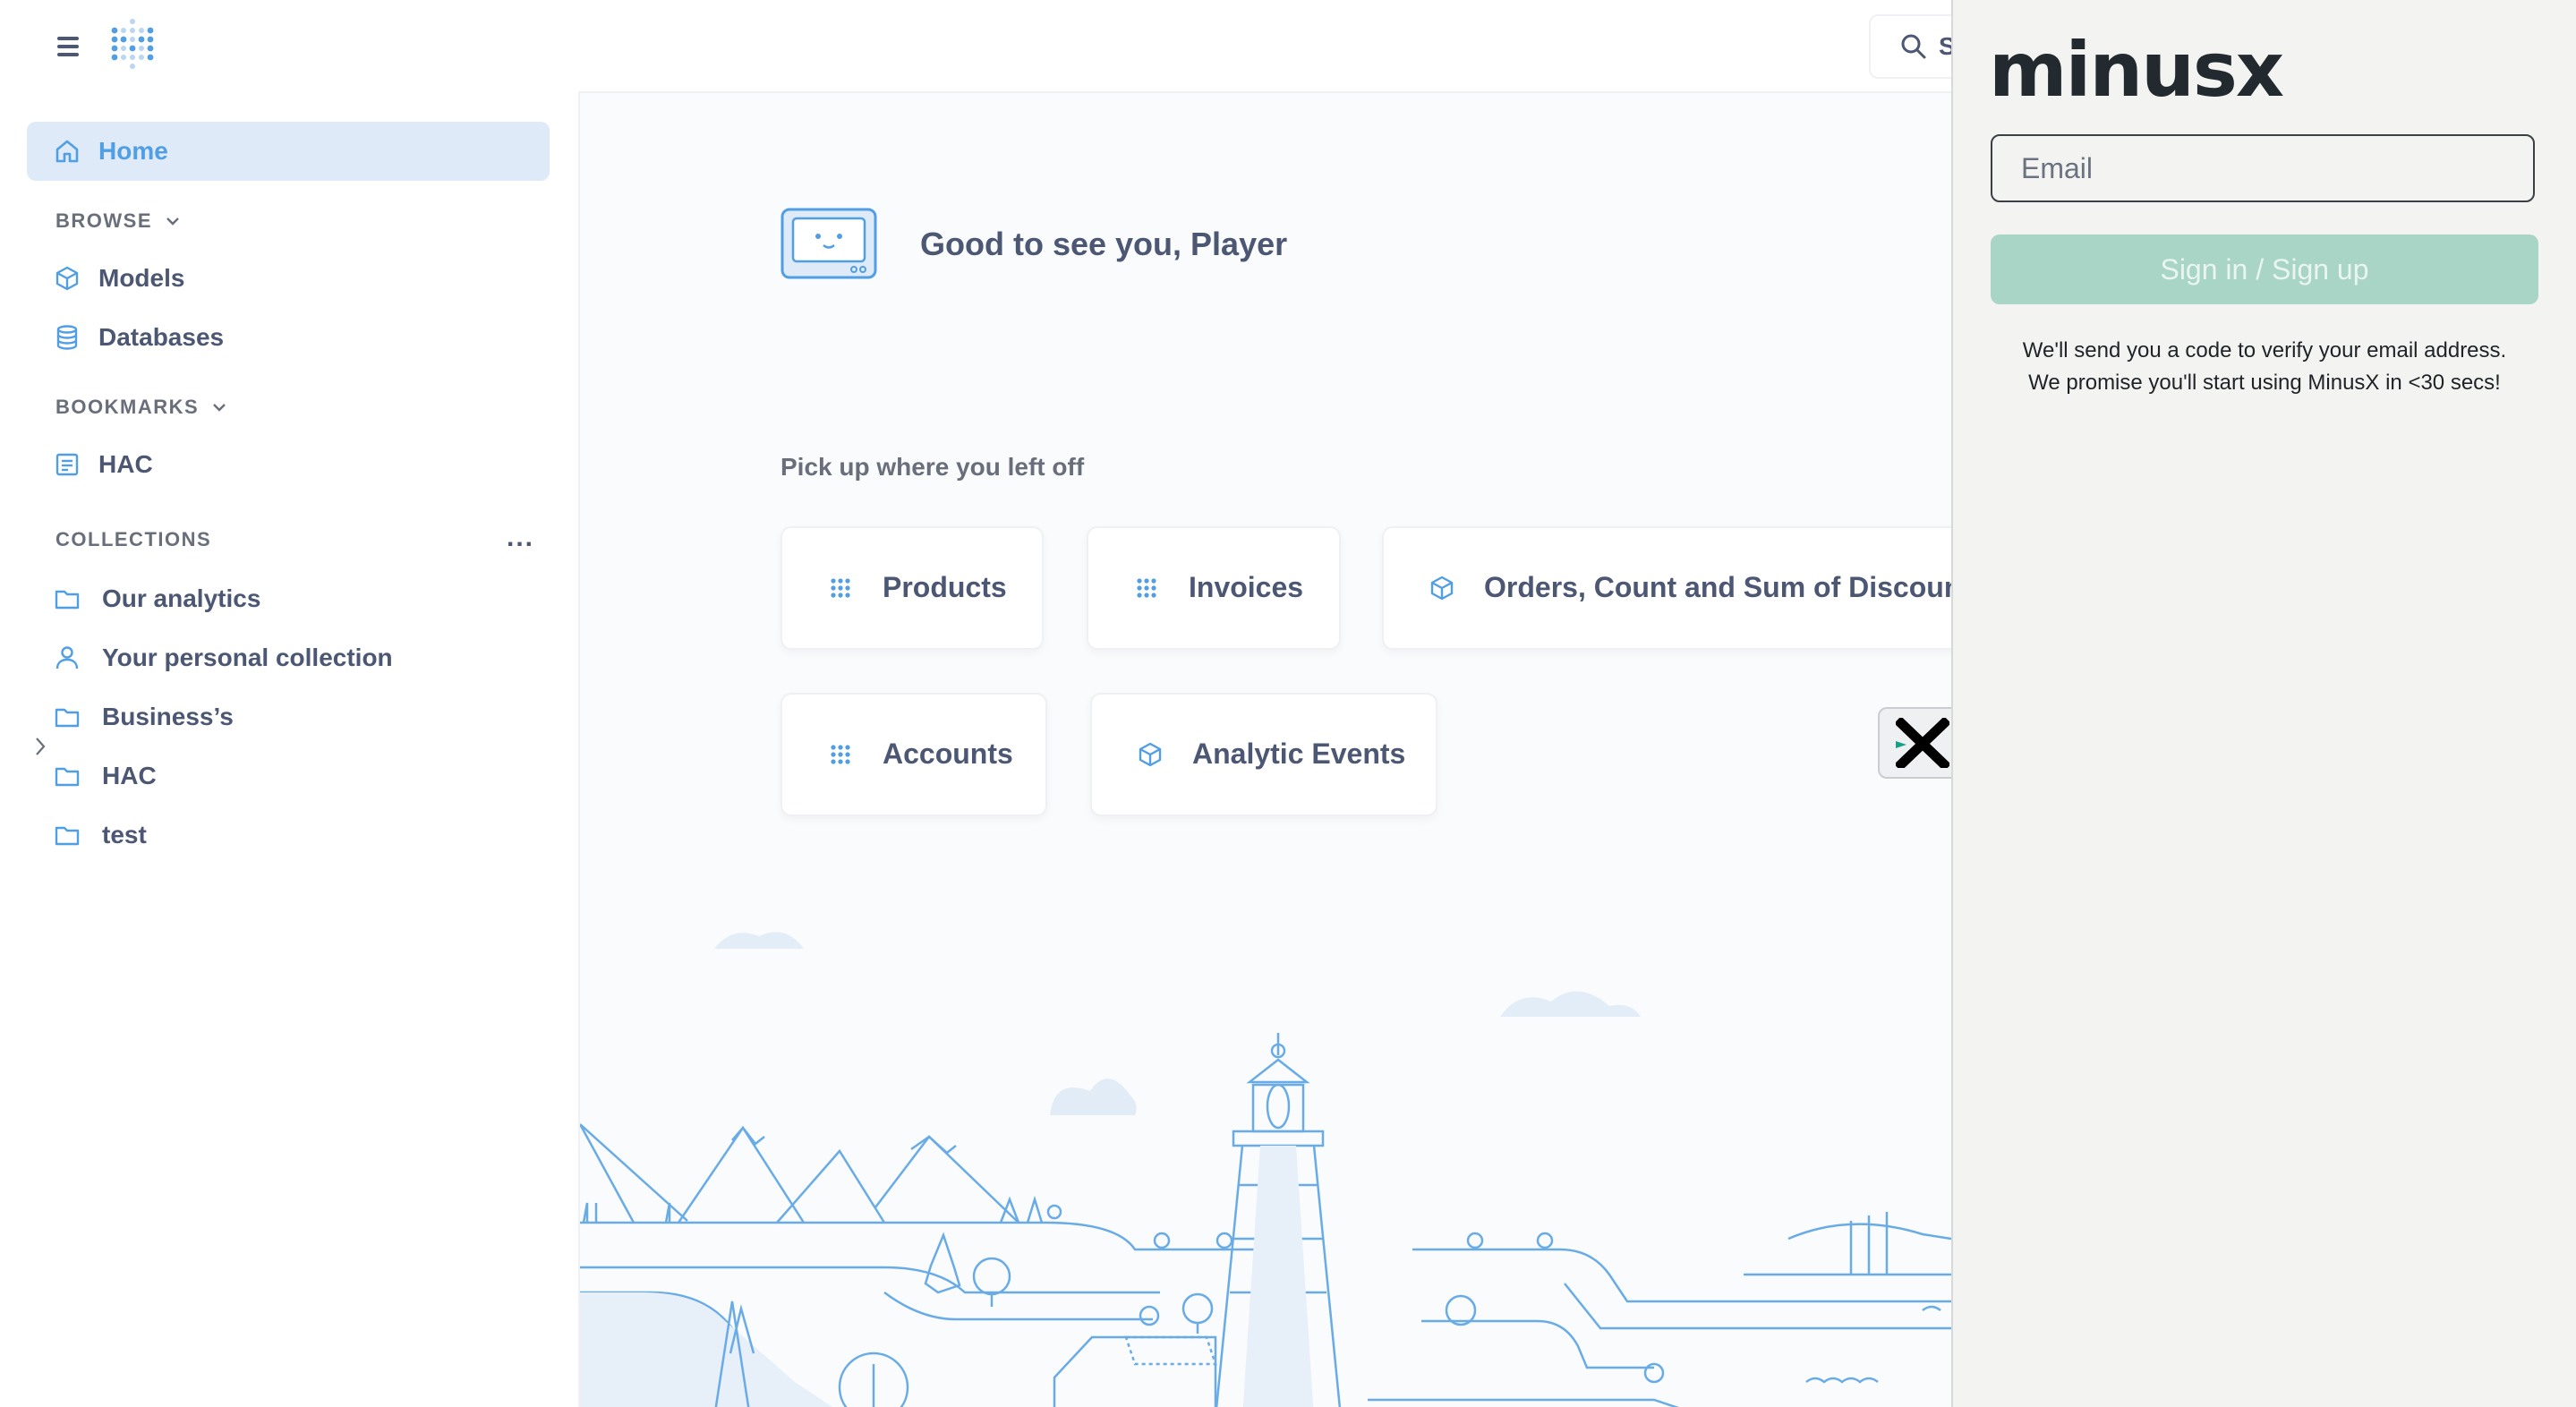 The width and height of the screenshot is (2576, 1407). I want to click on minusx-toggle-button, so click(1914, 743).